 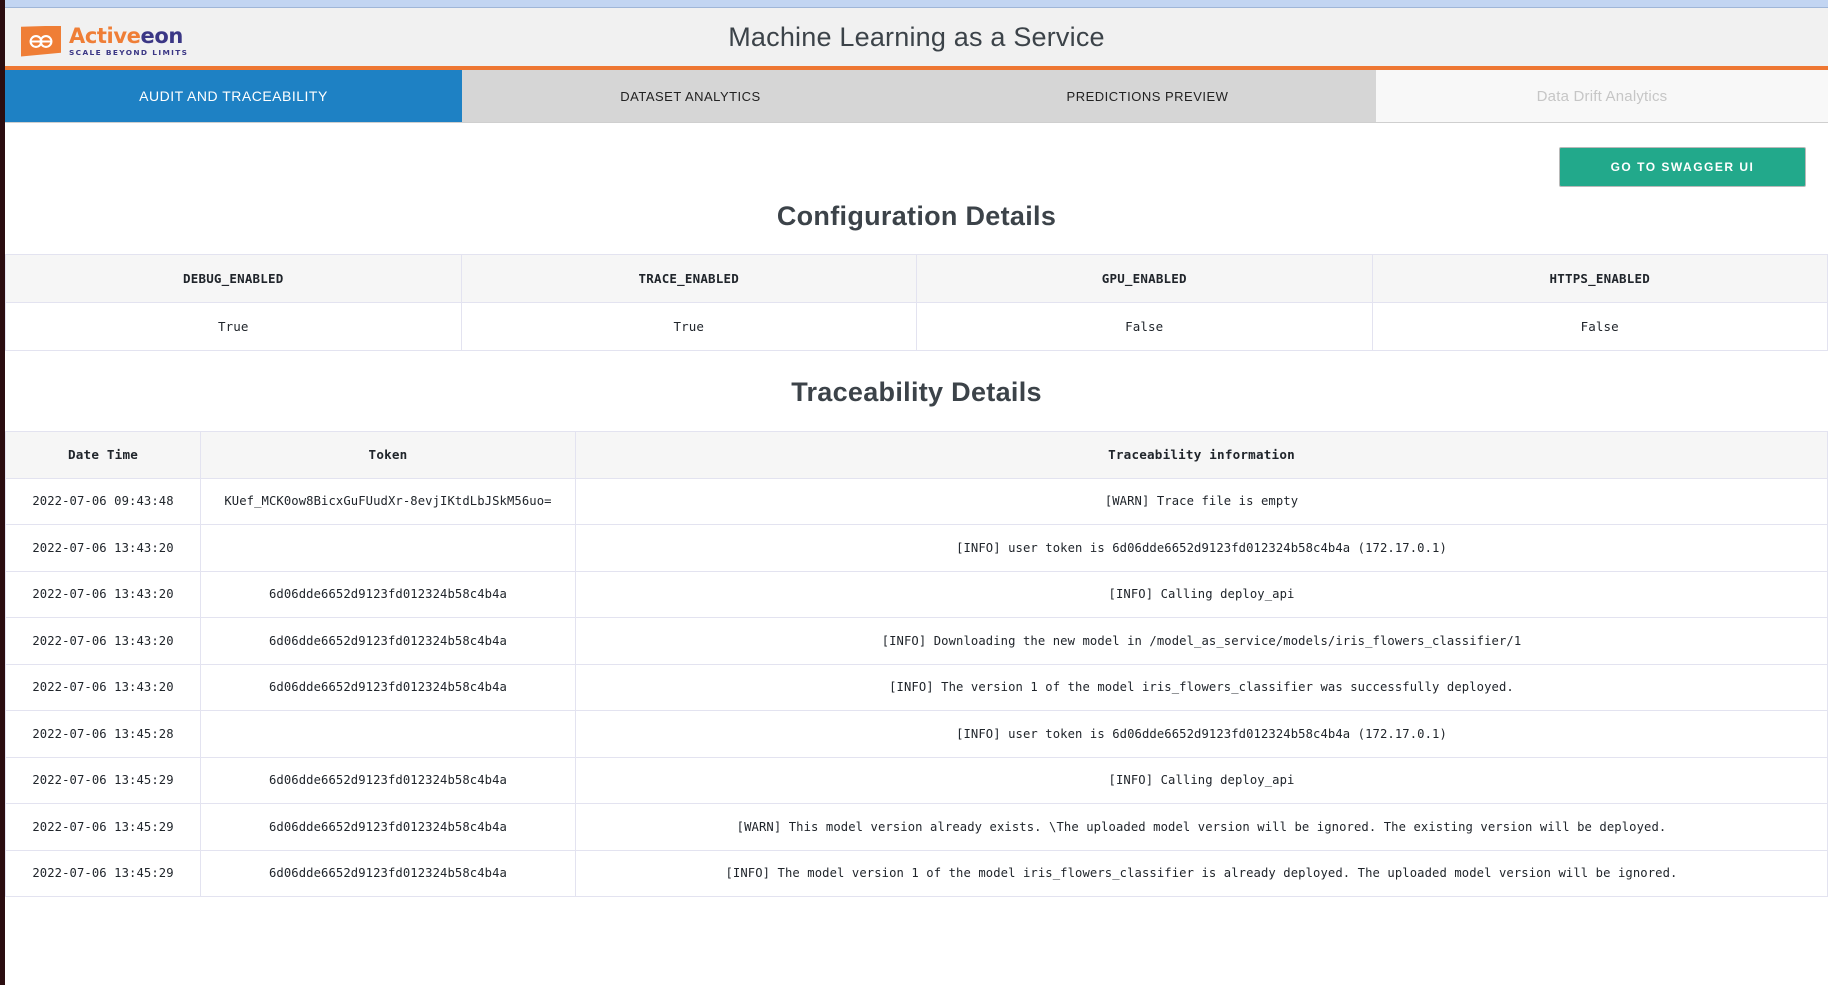 I want to click on column-header-information: Traceability information, so click(x=1201, y=455).